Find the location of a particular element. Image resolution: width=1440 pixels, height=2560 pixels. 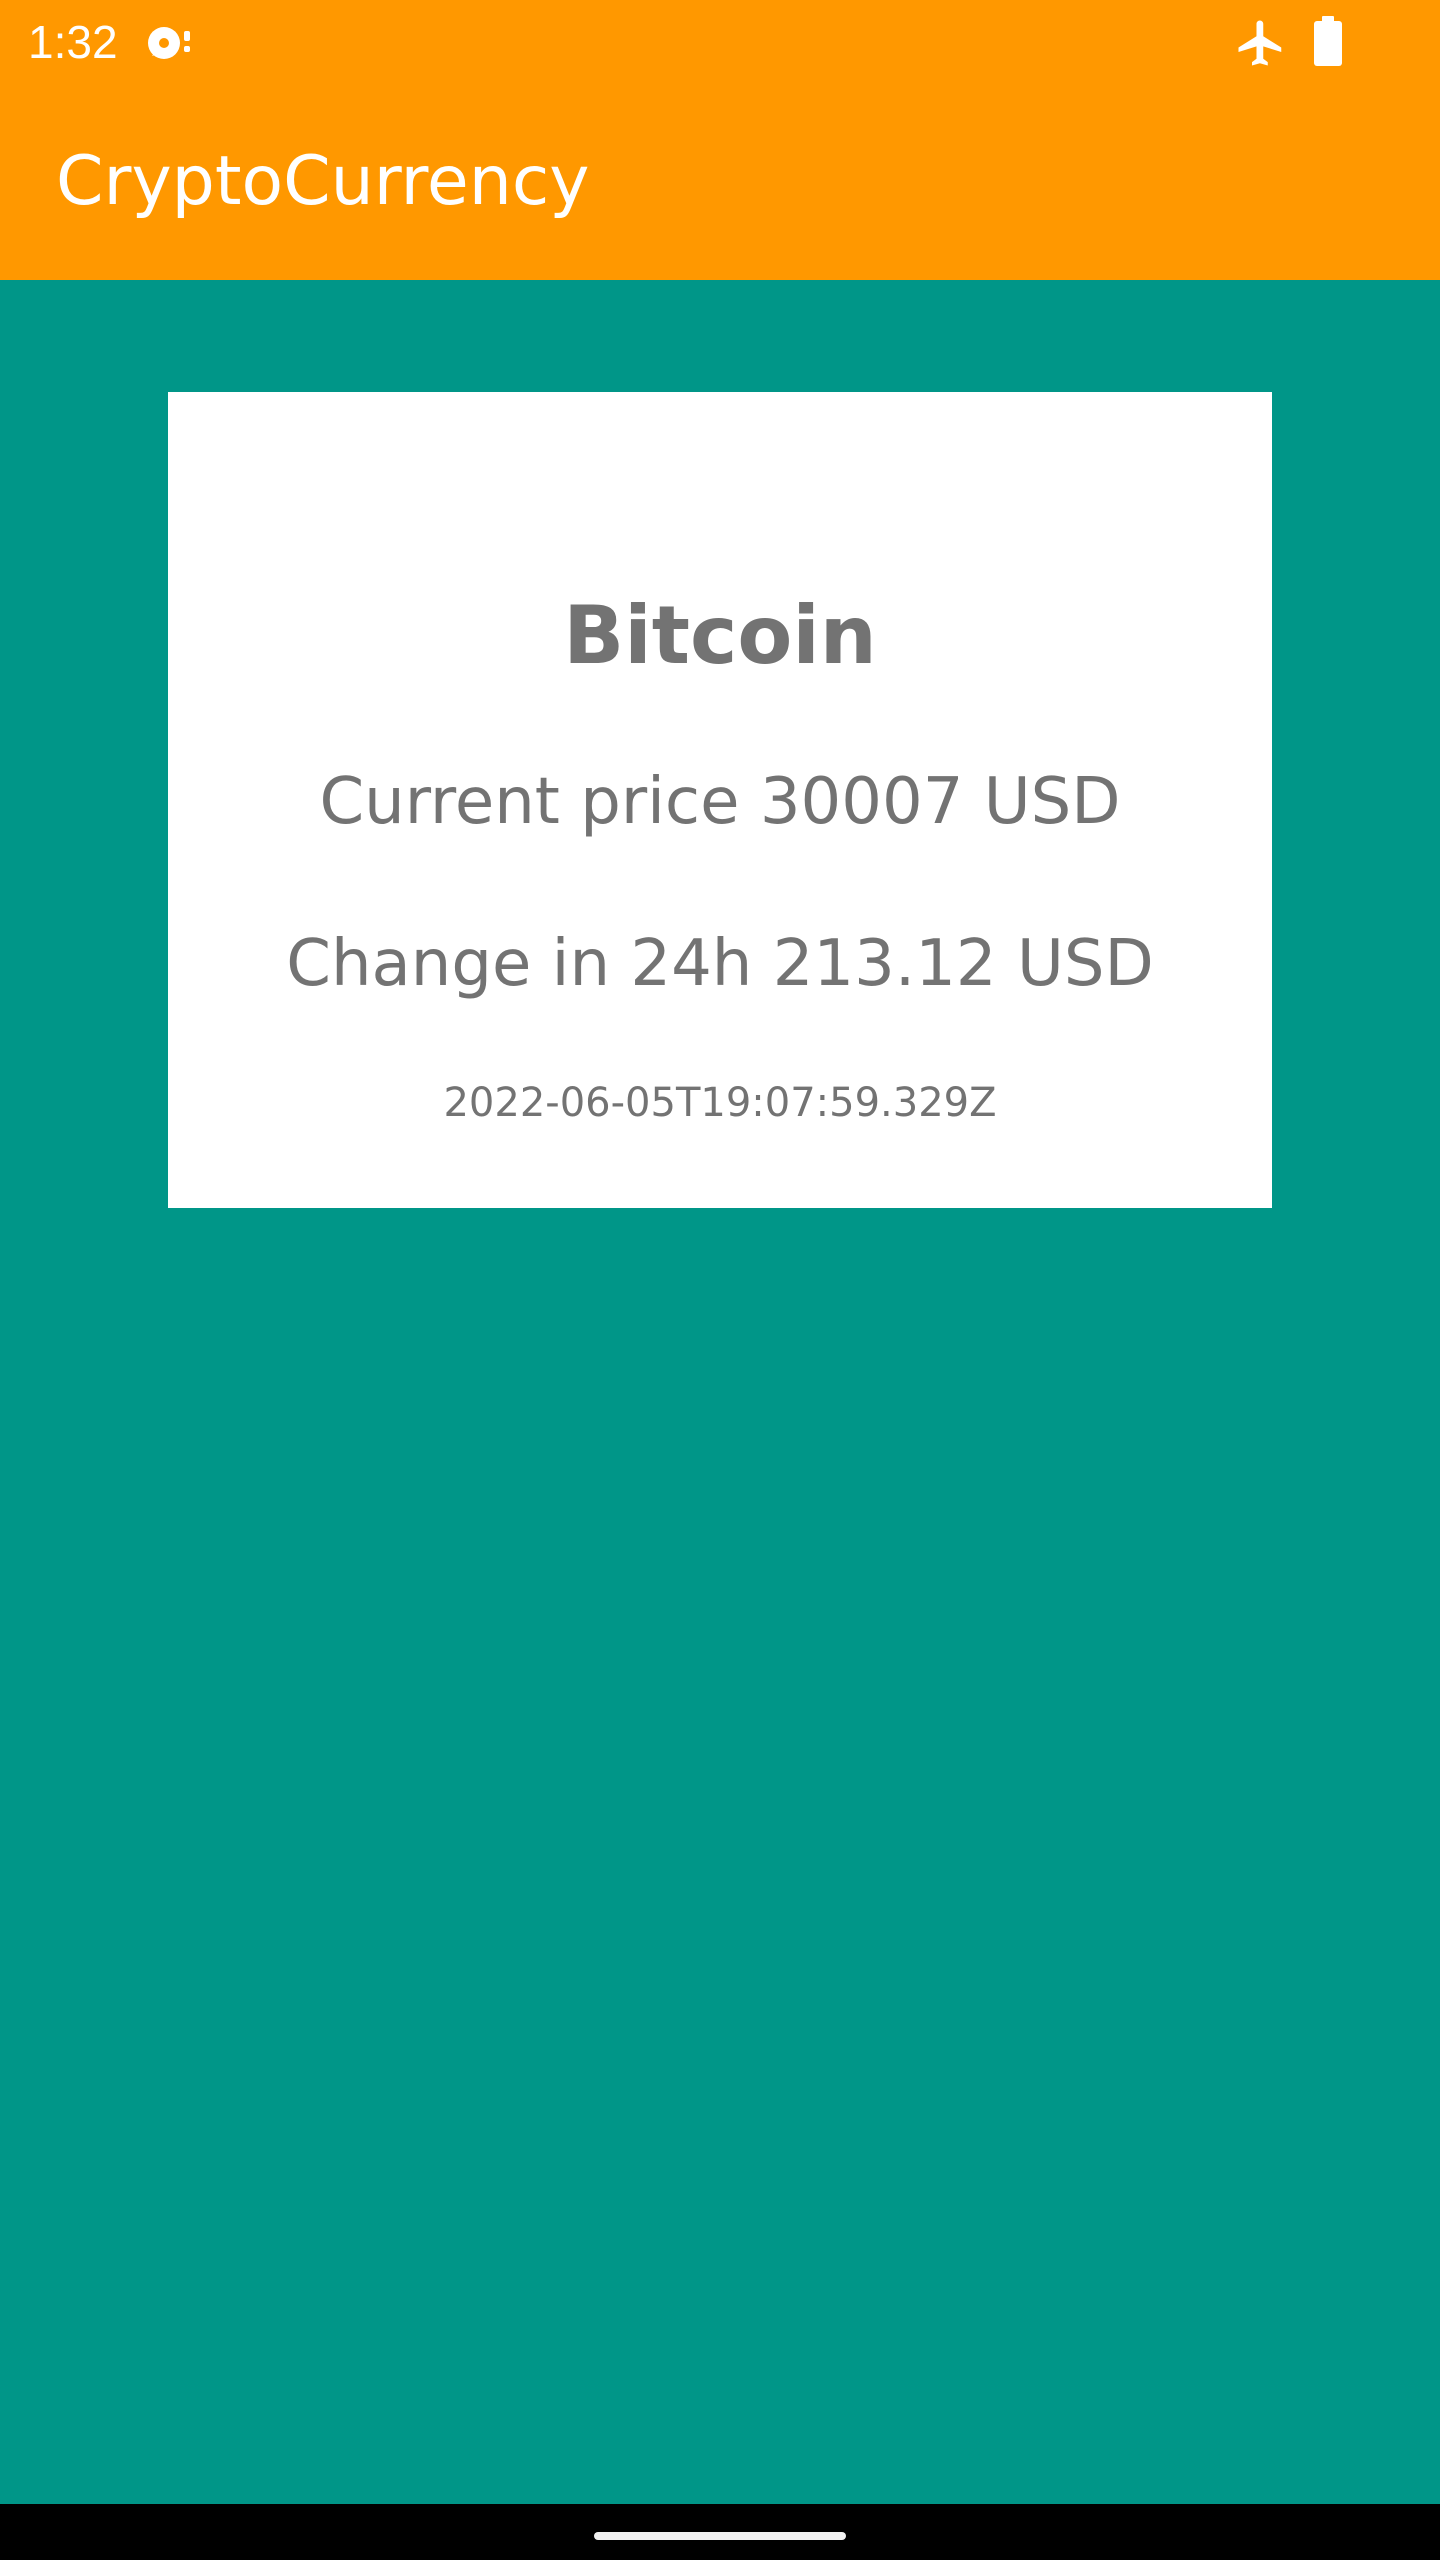

currency-name: Bitcoin is located at coordinates (720, 635).